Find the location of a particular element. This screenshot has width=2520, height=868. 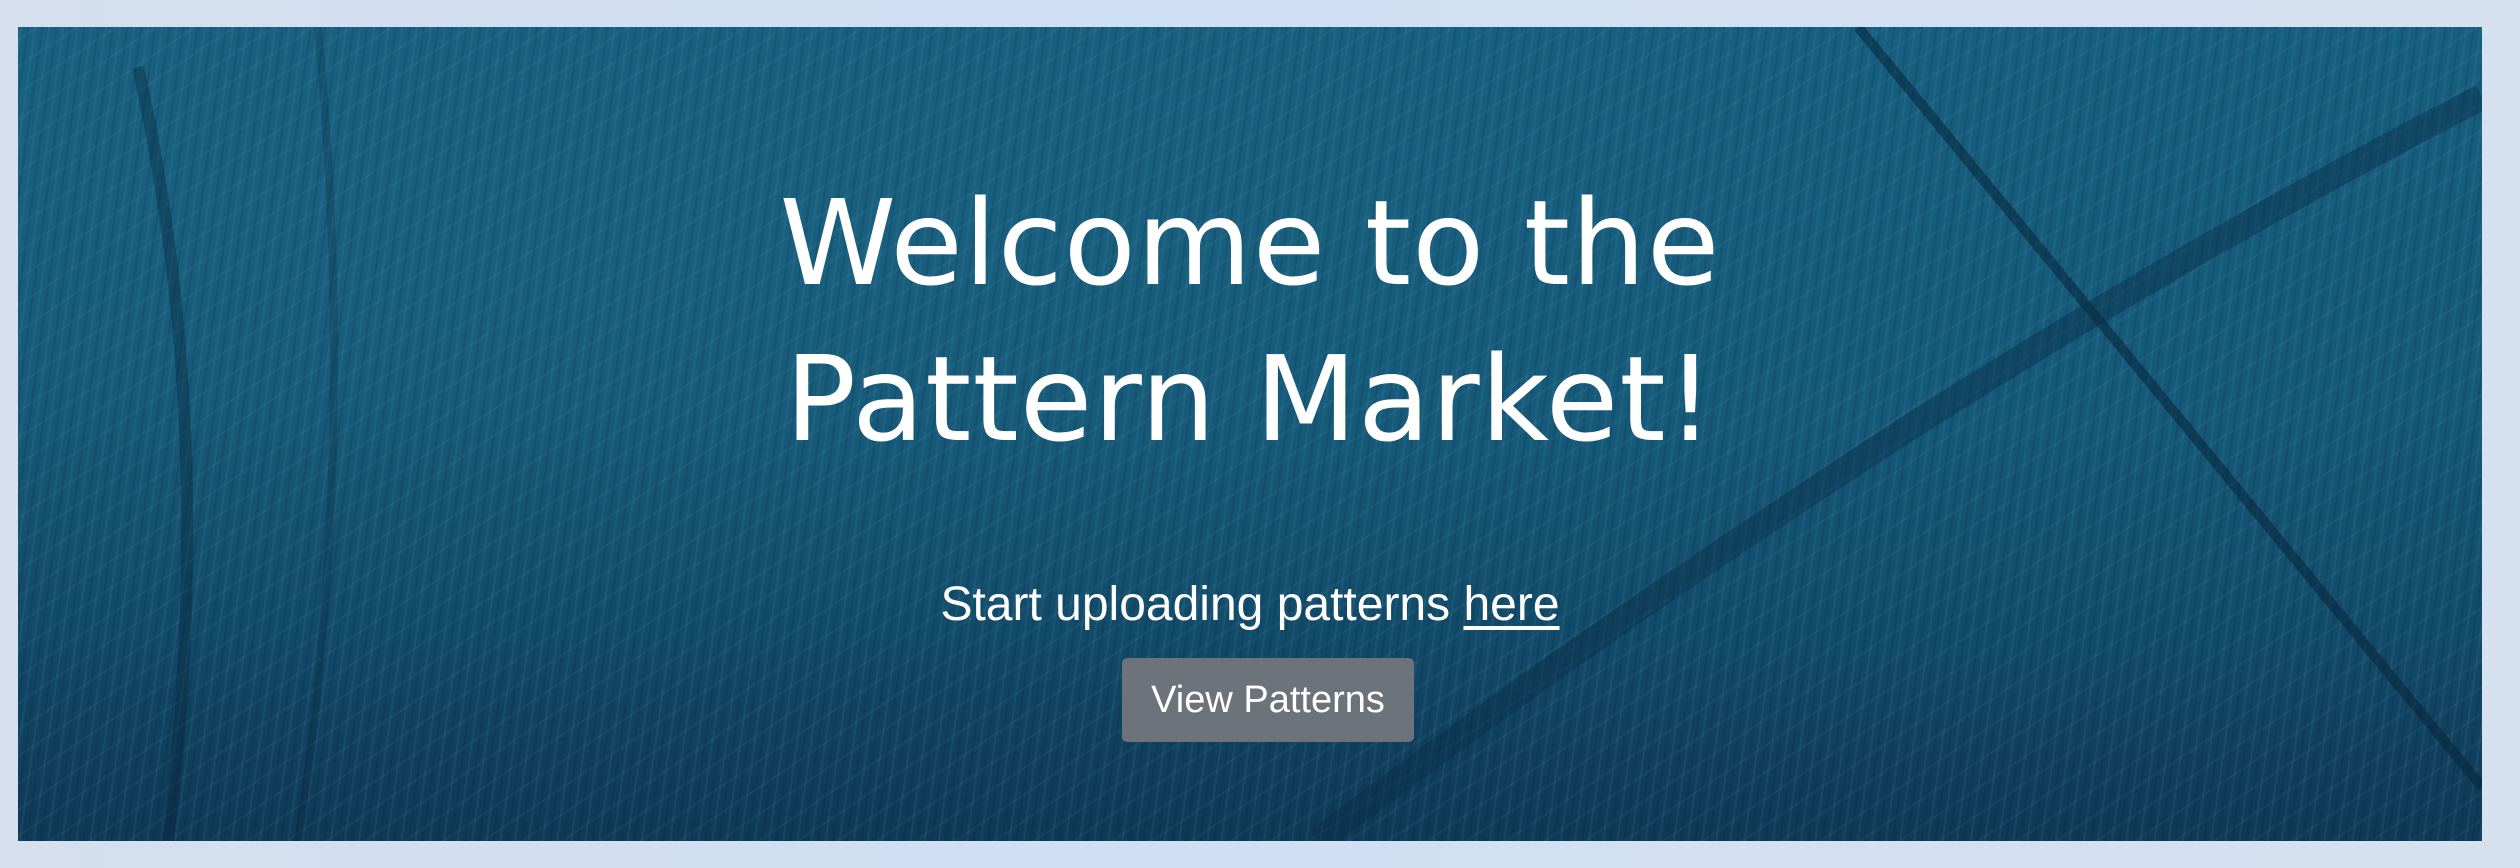

hero-title: Welcome to the Pattern Market! is located at coordinates (1250, 321).